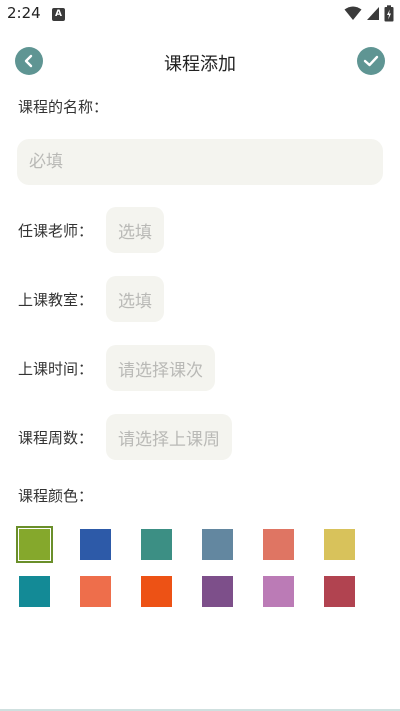 This screenshot has height=711, width=400. I want to click on classroom-label: 上课教室：, so click(56, 299).